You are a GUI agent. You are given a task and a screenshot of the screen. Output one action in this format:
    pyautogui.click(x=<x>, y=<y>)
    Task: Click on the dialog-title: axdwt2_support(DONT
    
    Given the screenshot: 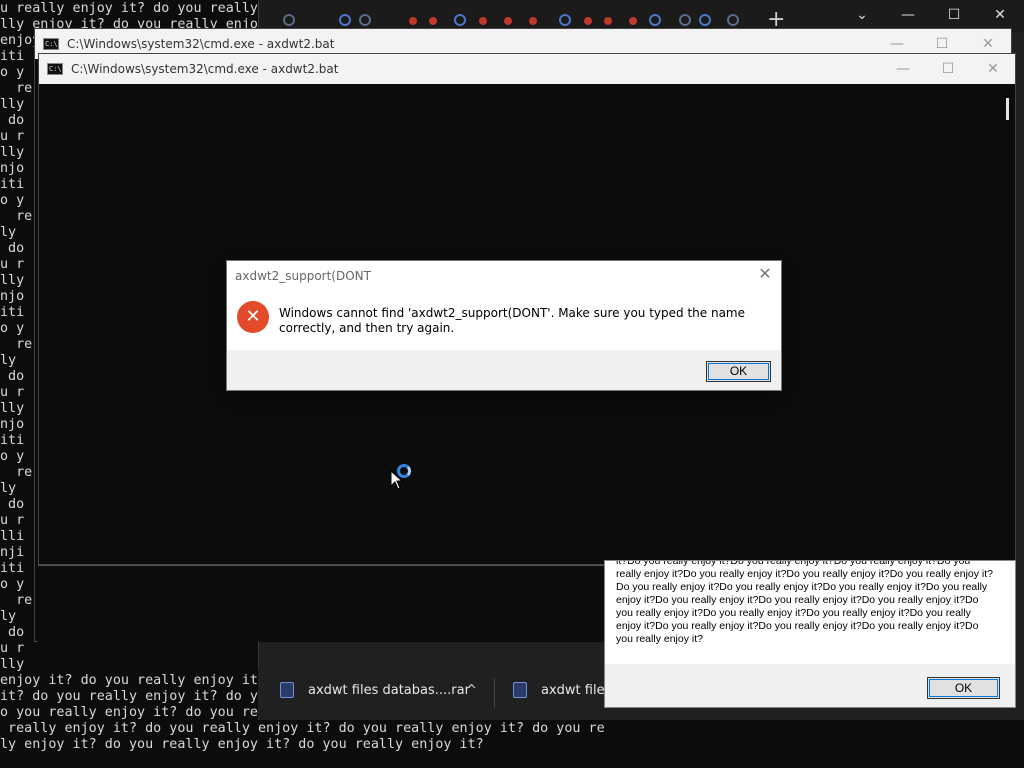 What is the action you would take?
    pyautogui.click(x=303, y=276)
    